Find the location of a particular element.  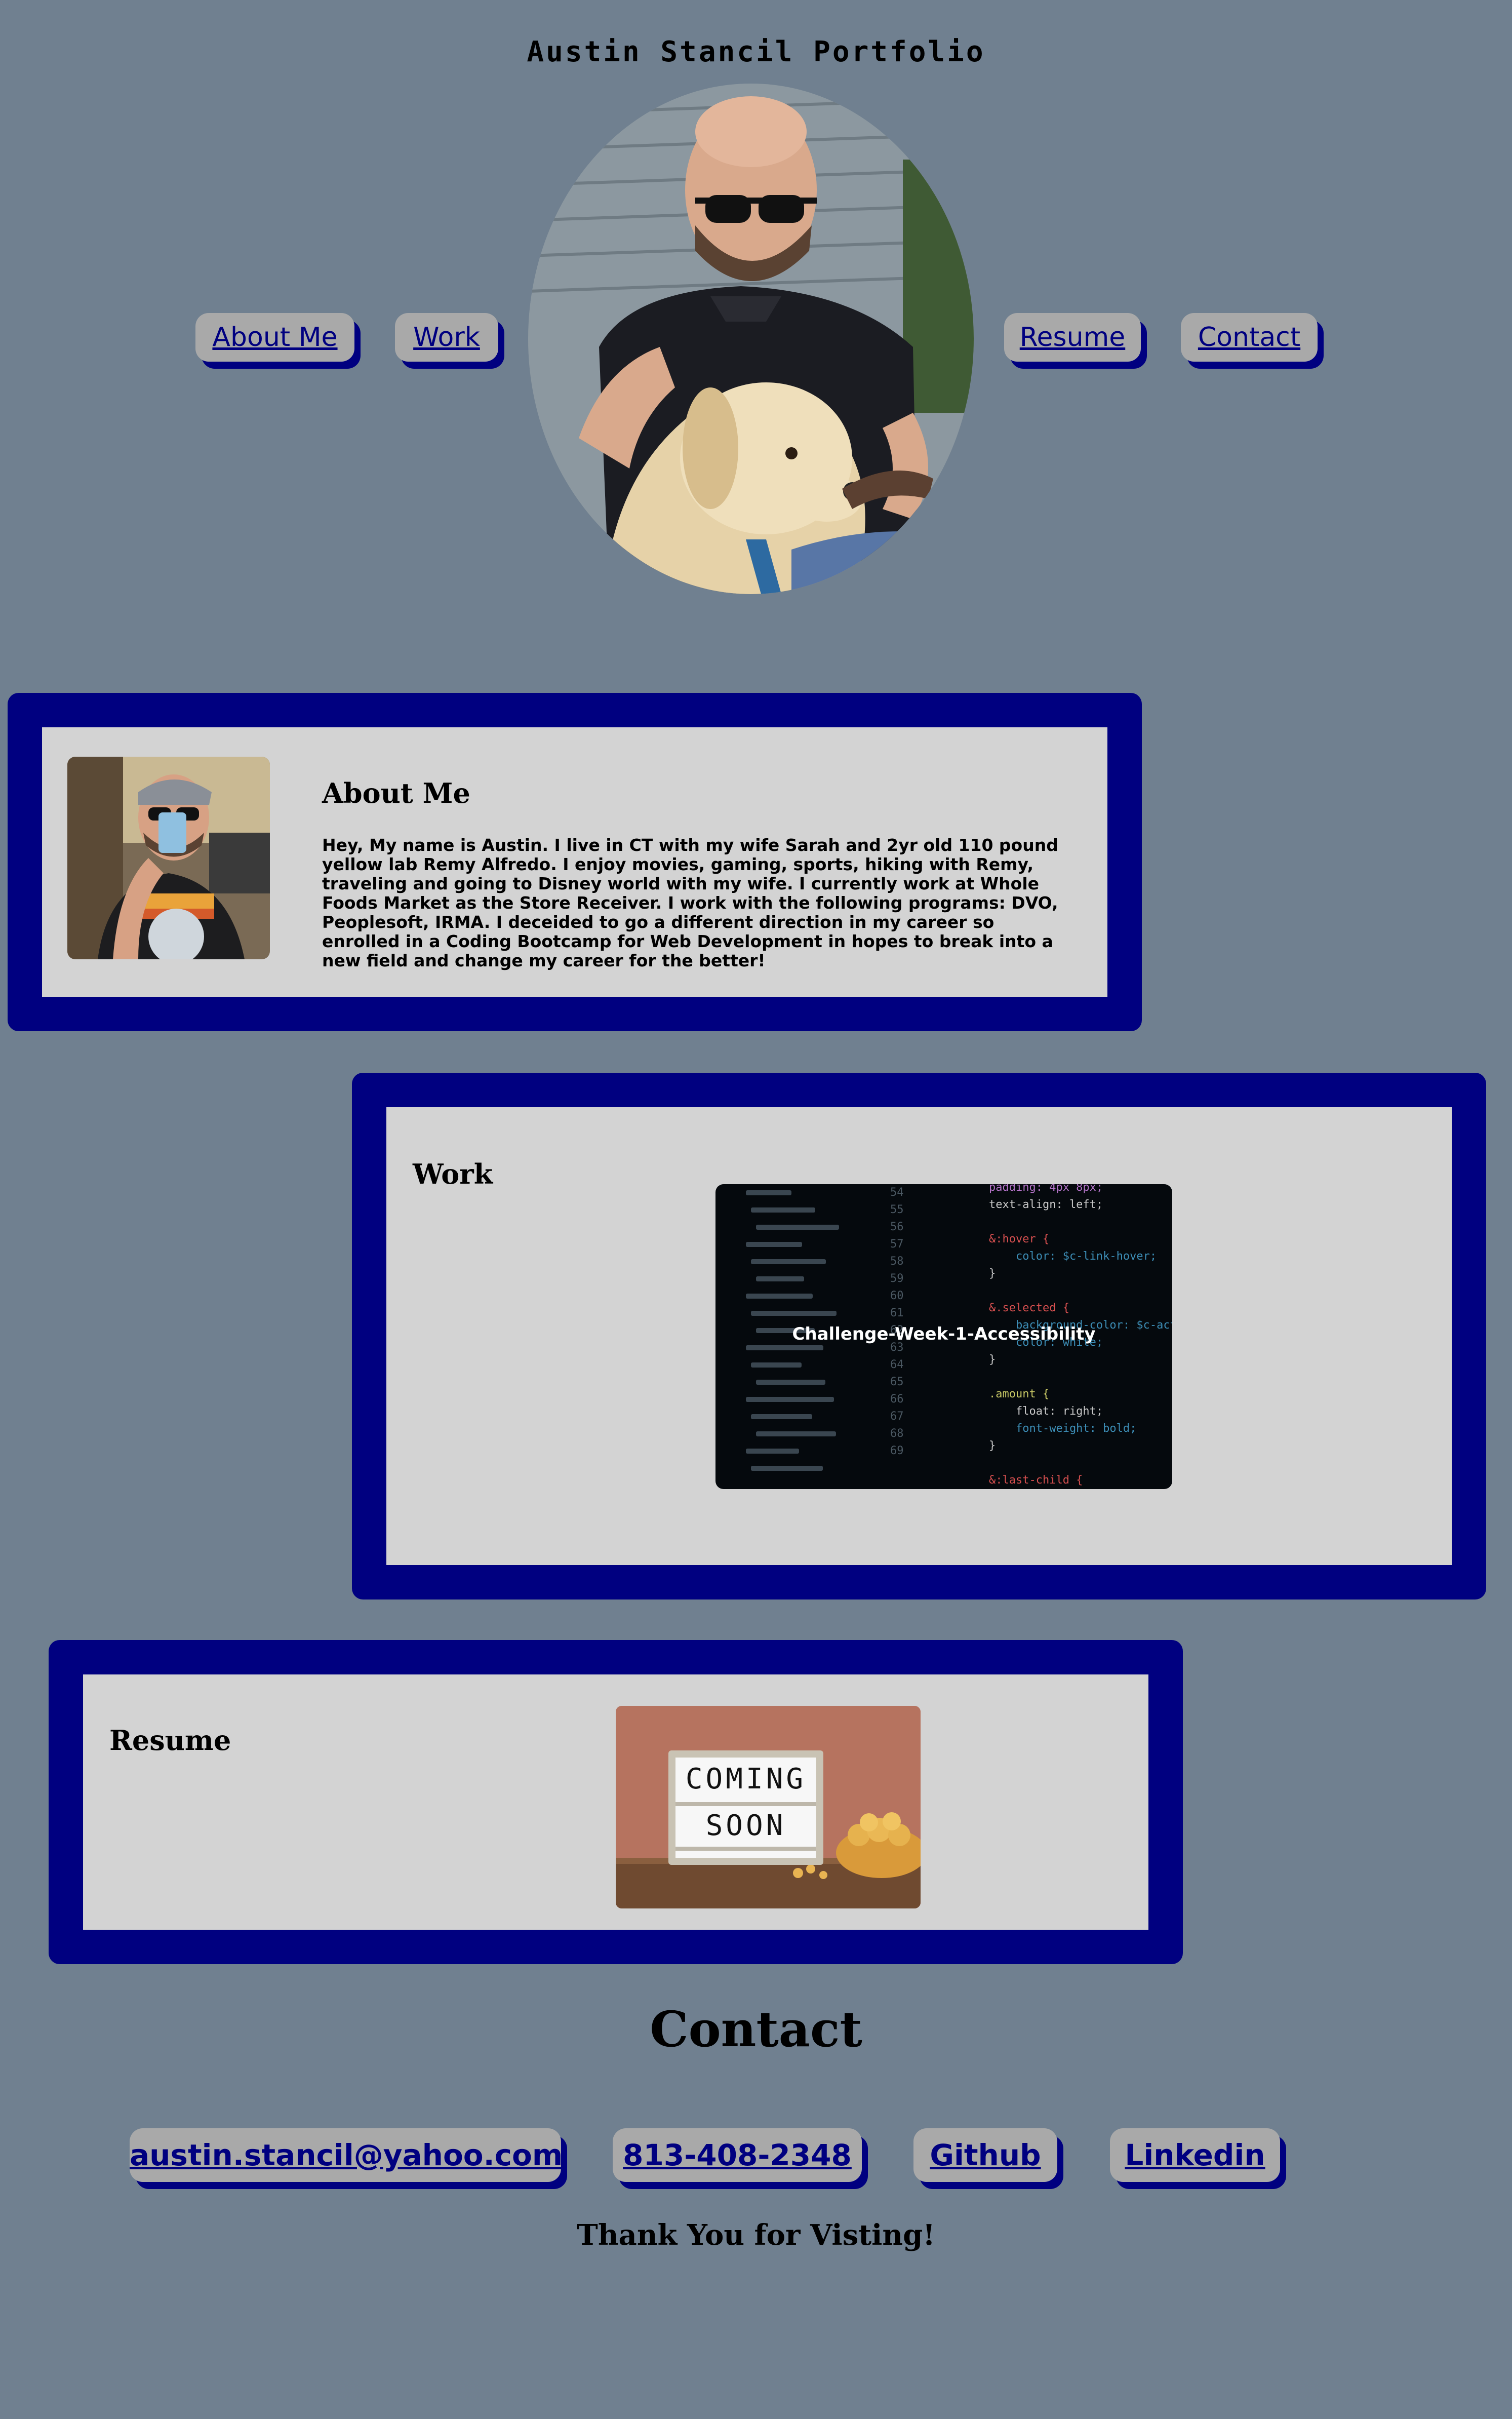

contact-github-link: Github is located at coordinates (985, 2155).